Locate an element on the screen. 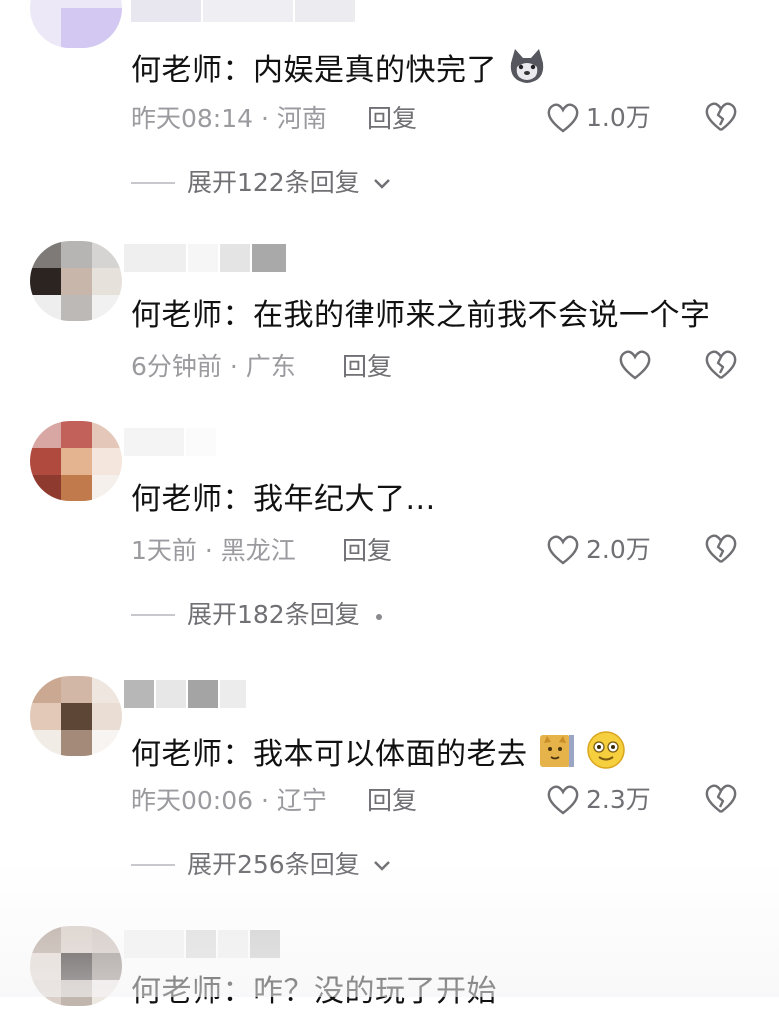 Image resolution: width=779 pixels, height=1012 pixels. comment-text: 何老师：咋？没的玩了开始 is located at coordinates (314, 991).